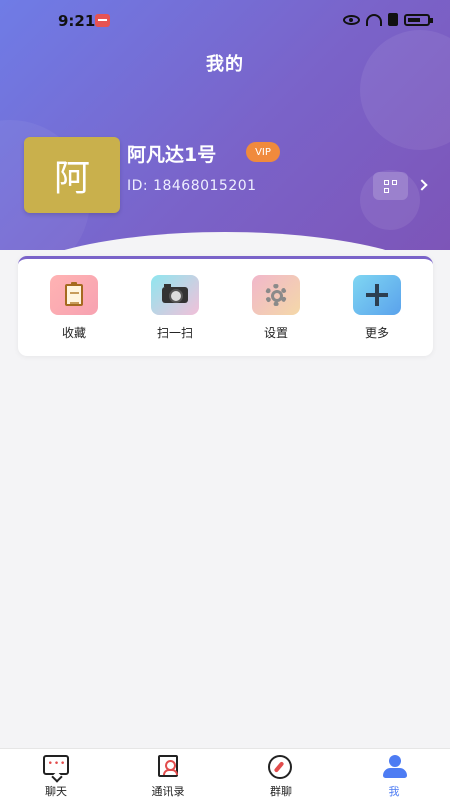  Describe the element at coordinates (73, 333) in the screenshot. I see `action-label: 收藏` at that location.